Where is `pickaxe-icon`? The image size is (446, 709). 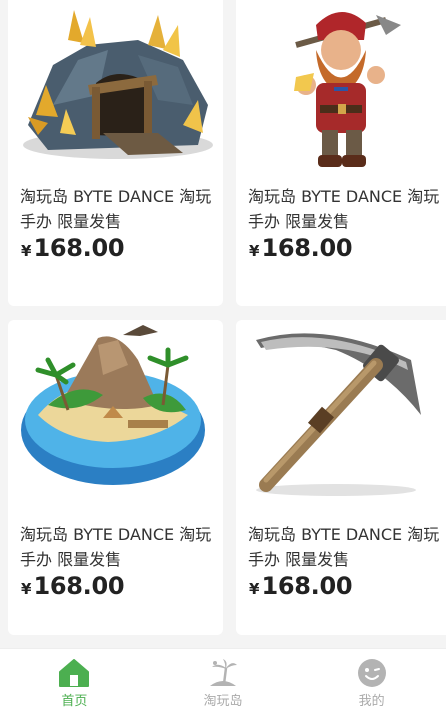 pickaxe-icon is located at coordinates (341, 410).